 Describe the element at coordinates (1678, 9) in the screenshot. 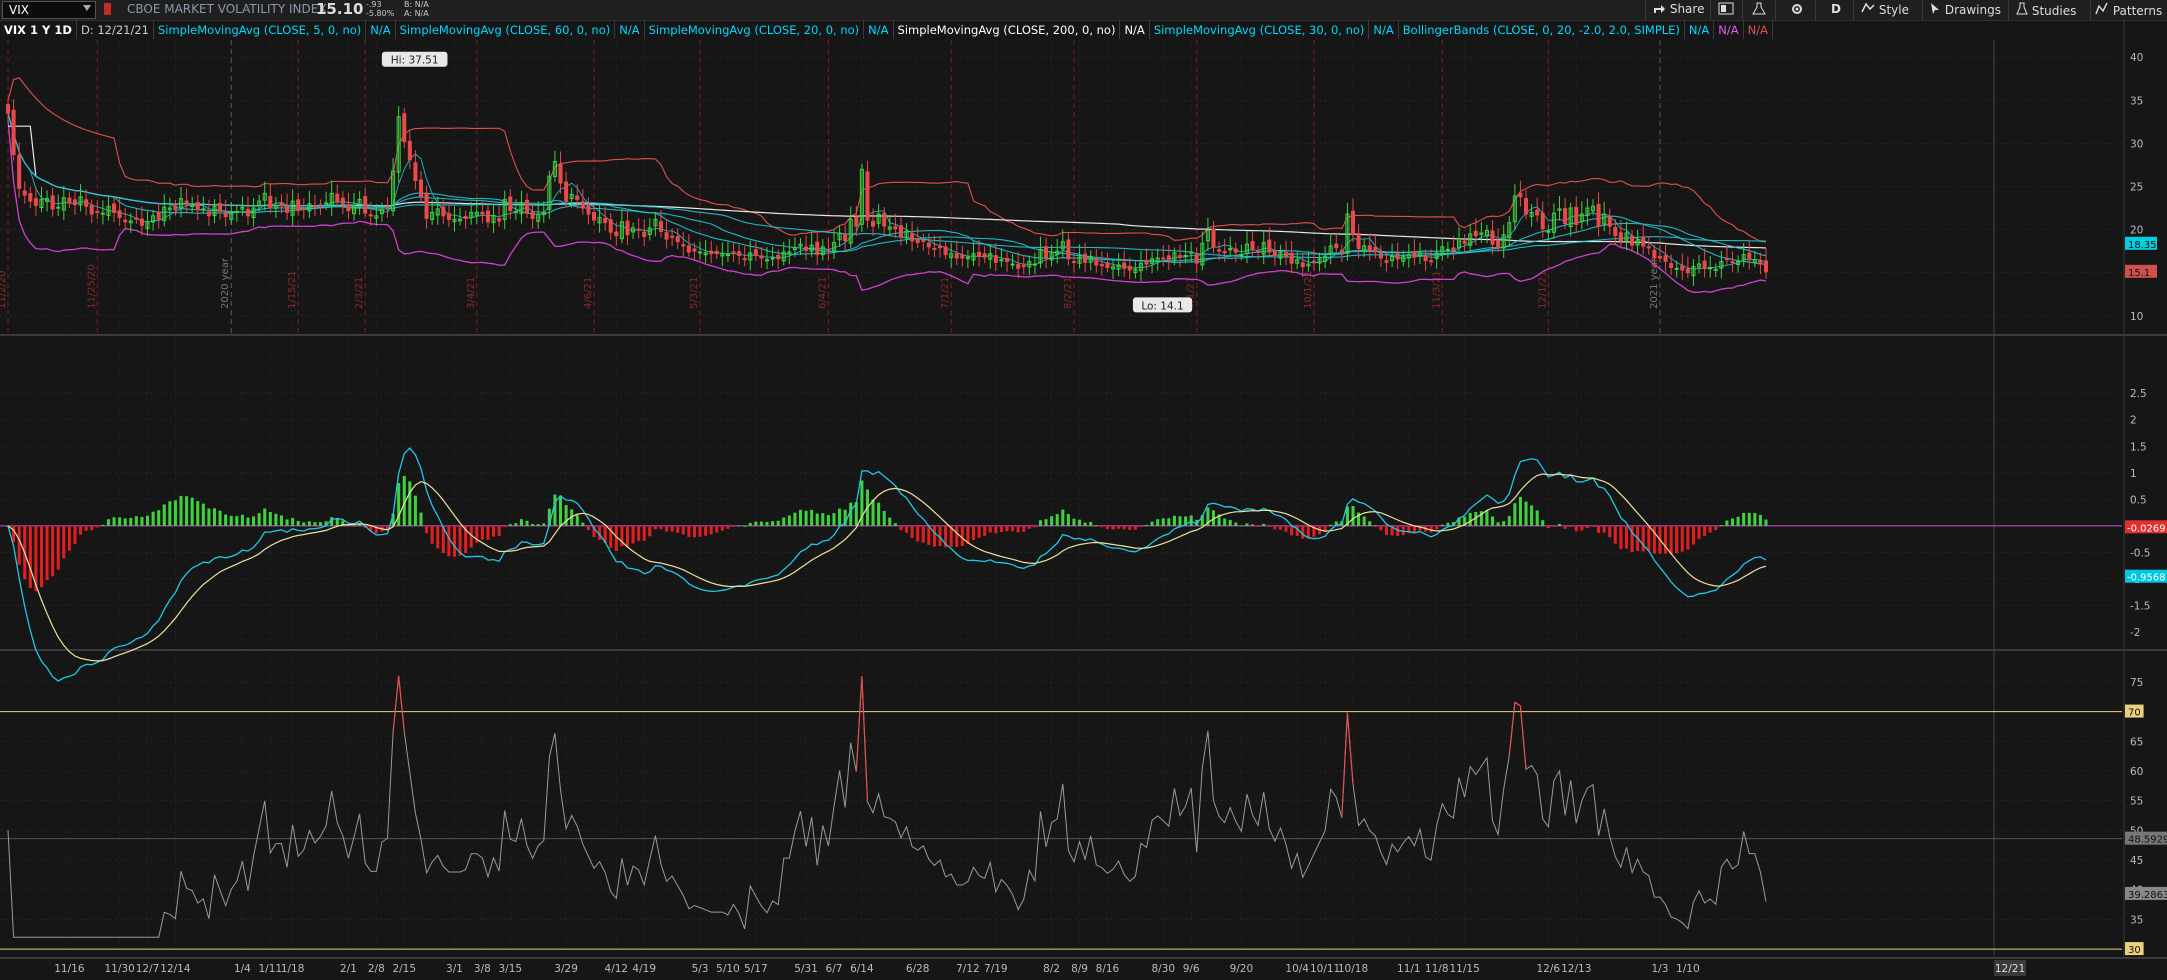

I see `share-button: Share` at that location.